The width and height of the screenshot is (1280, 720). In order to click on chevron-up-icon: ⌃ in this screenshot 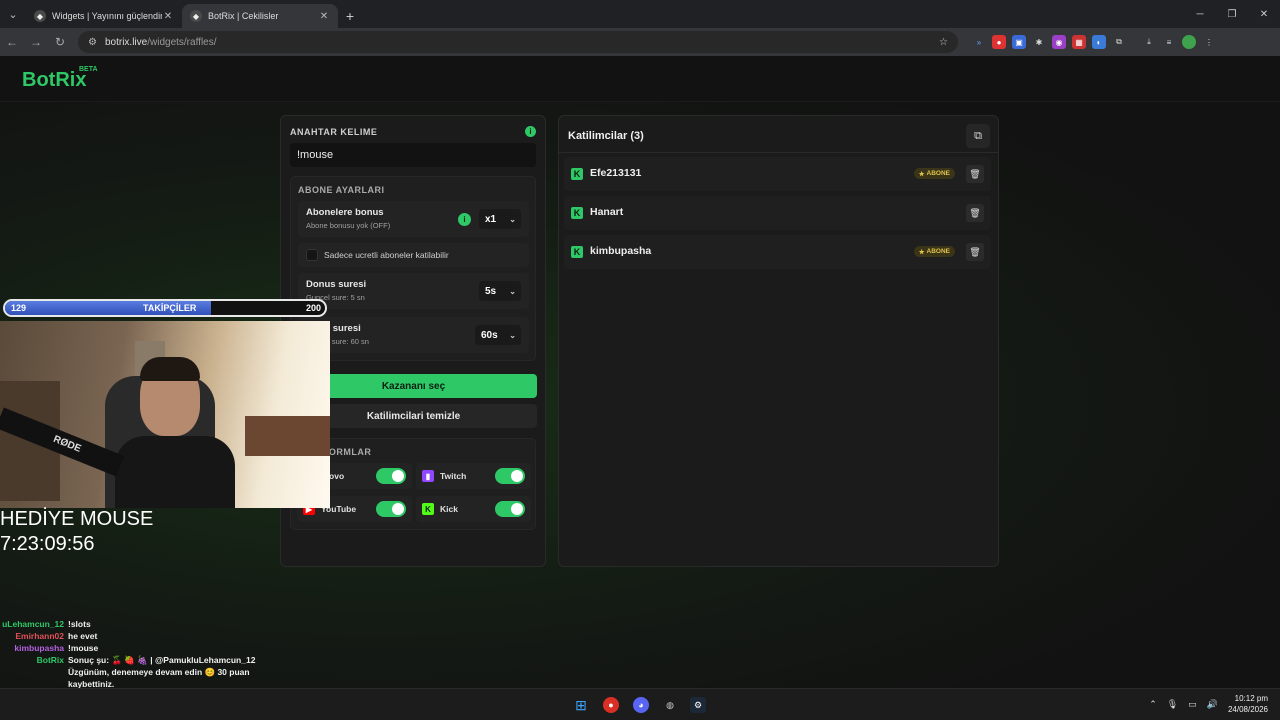, I will do `click(1153, 704)`.